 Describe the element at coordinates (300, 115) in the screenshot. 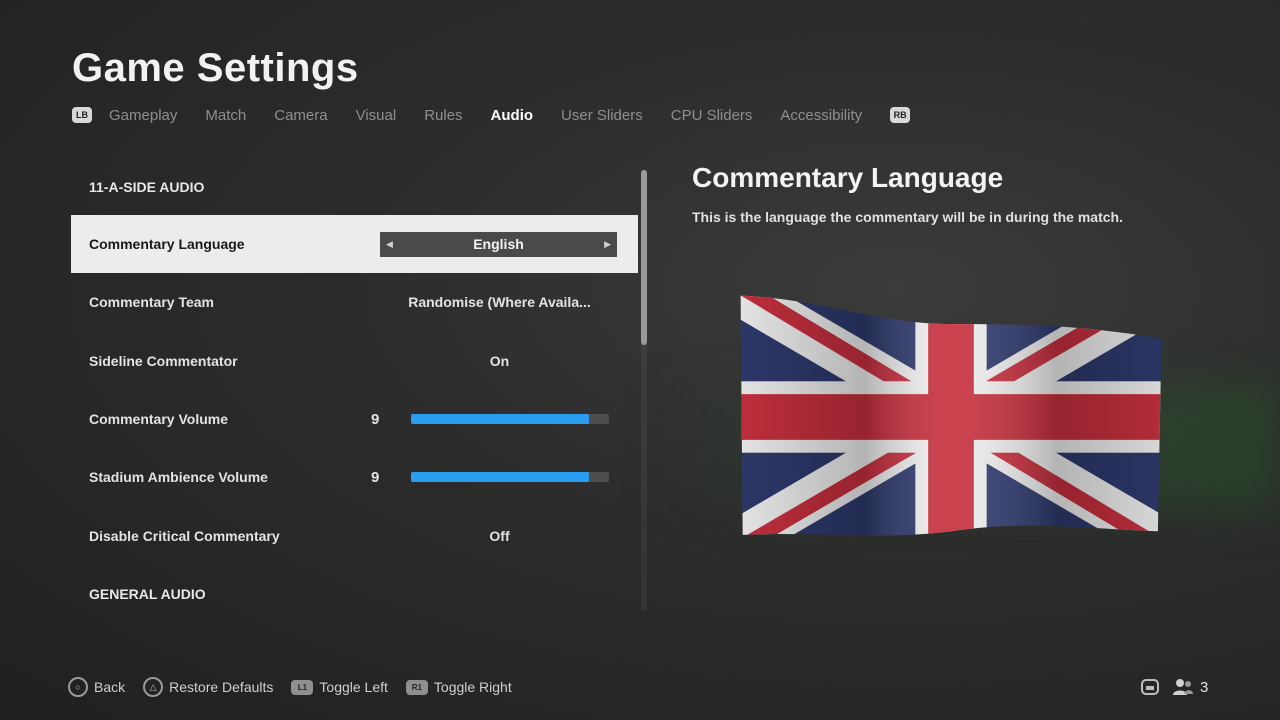

I see `tab-camera: Camera` at that location.